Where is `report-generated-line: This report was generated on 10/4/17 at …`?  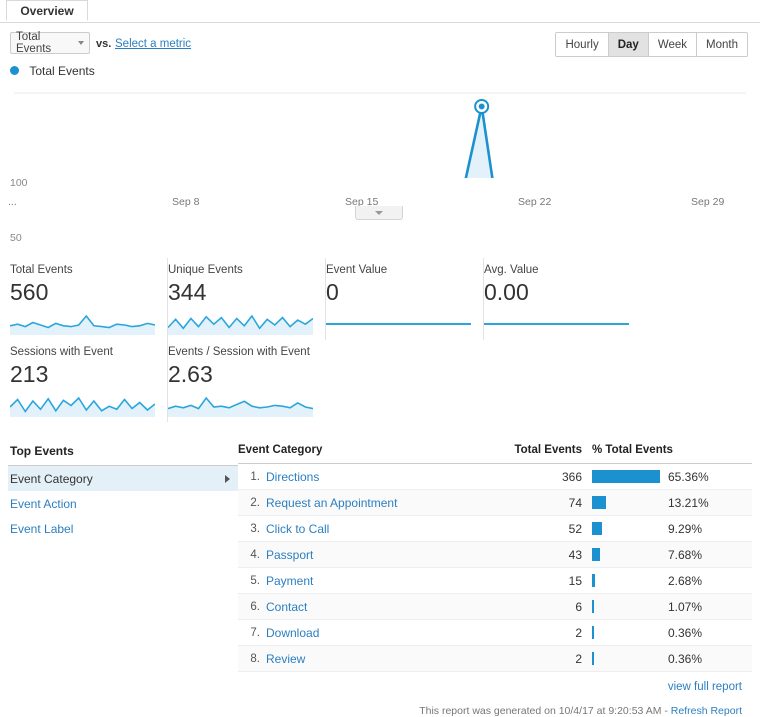 report-generated-line: This report was generated on 10/4/17 at … is located at coordinates (495, 705).